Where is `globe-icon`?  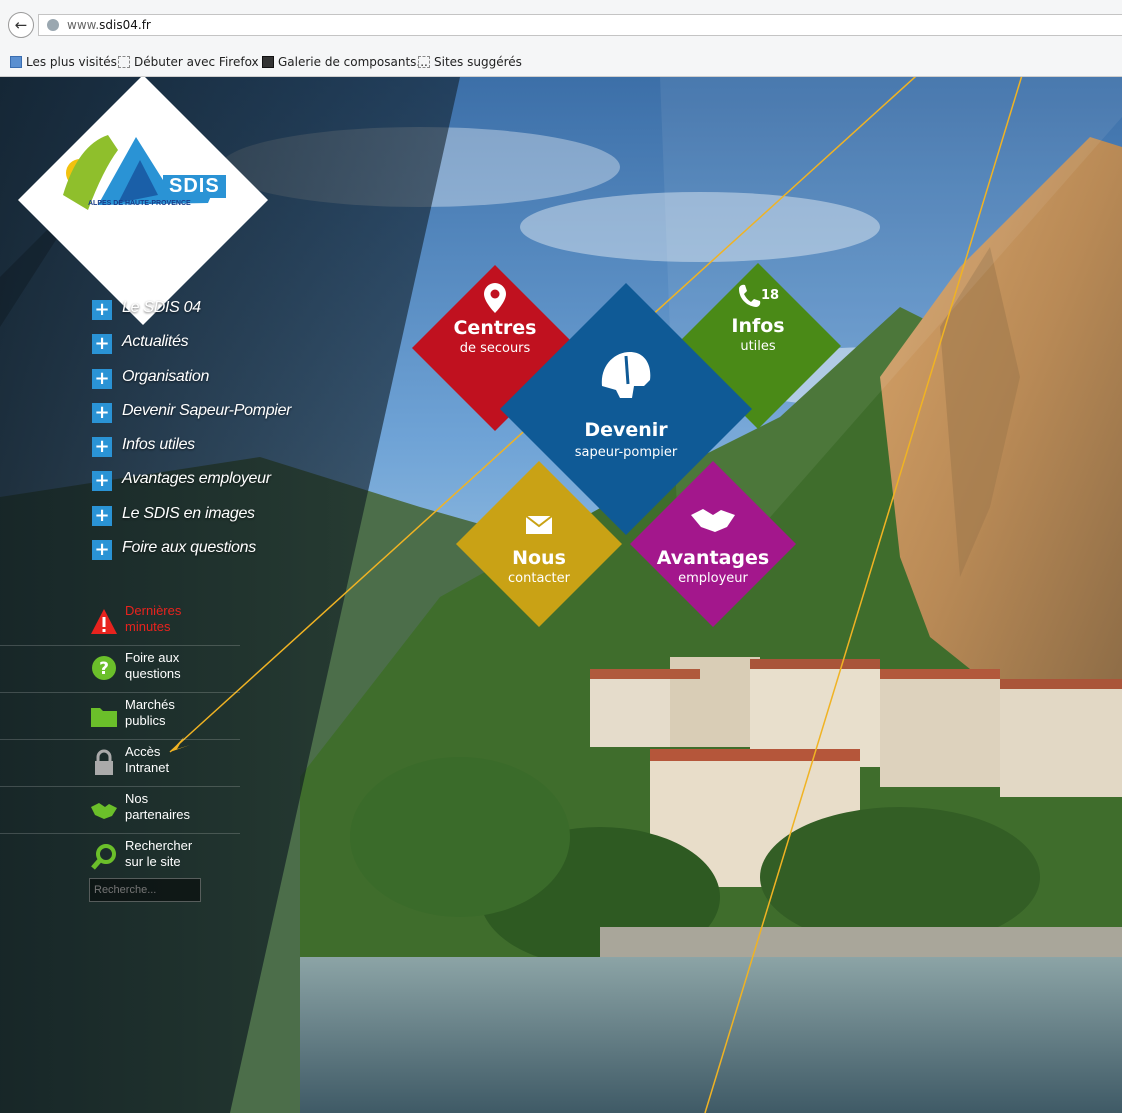 globe-icon is located at coordinates (53, 25).